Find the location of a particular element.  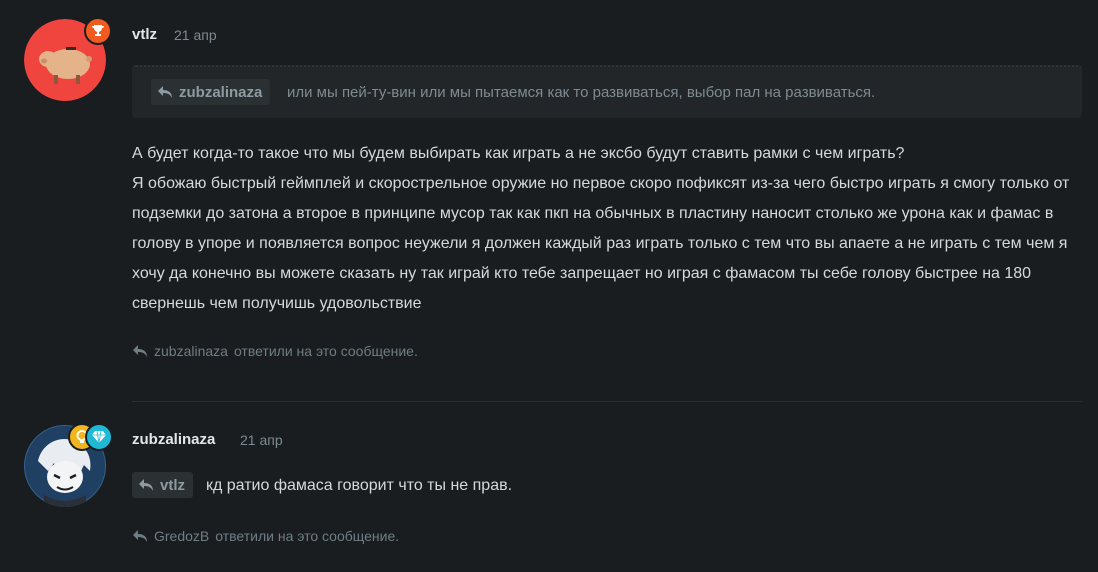

quote-author-chip: zubzalinaza is located at coordinates (211, 92).